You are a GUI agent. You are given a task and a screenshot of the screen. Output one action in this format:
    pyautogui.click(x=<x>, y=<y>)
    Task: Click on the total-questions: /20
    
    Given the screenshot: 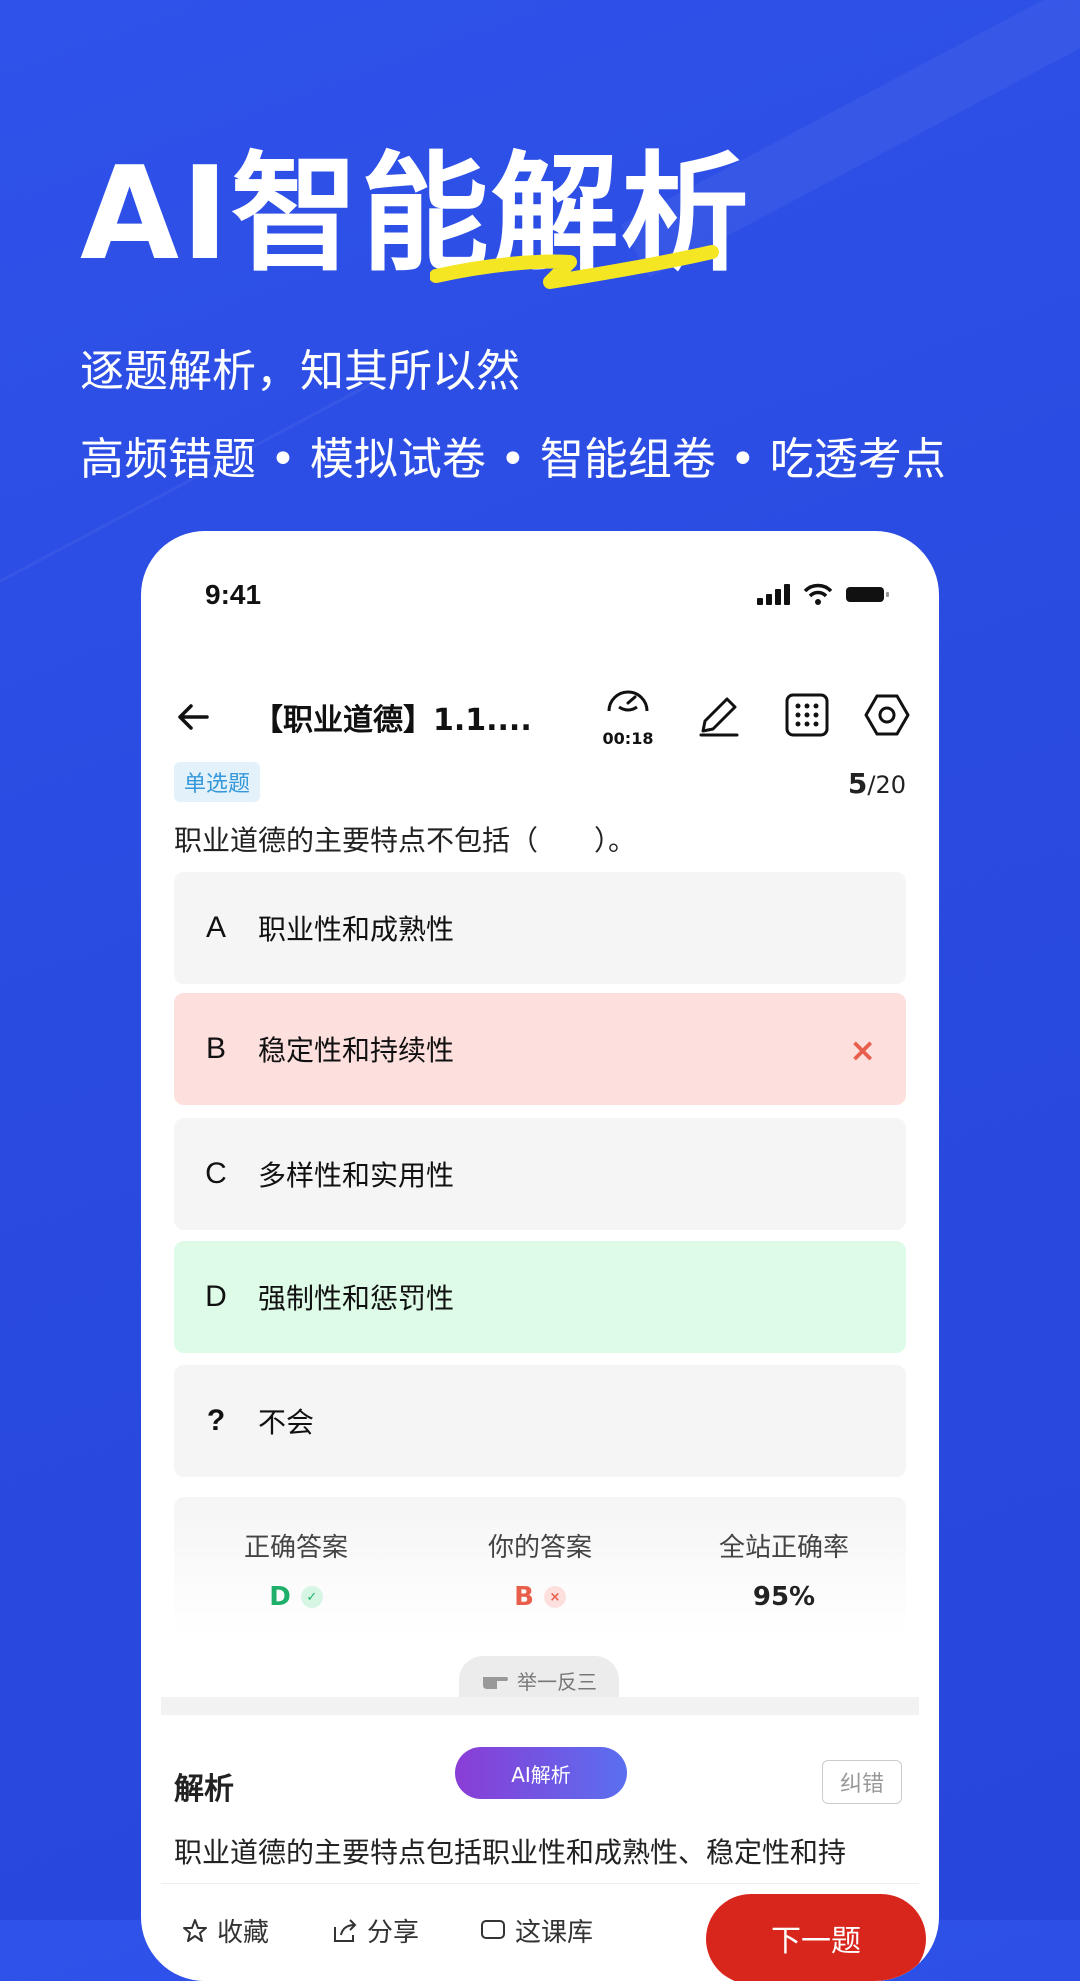 What is the action you would take?
    pyautogui.click(x=886, y=785)
    